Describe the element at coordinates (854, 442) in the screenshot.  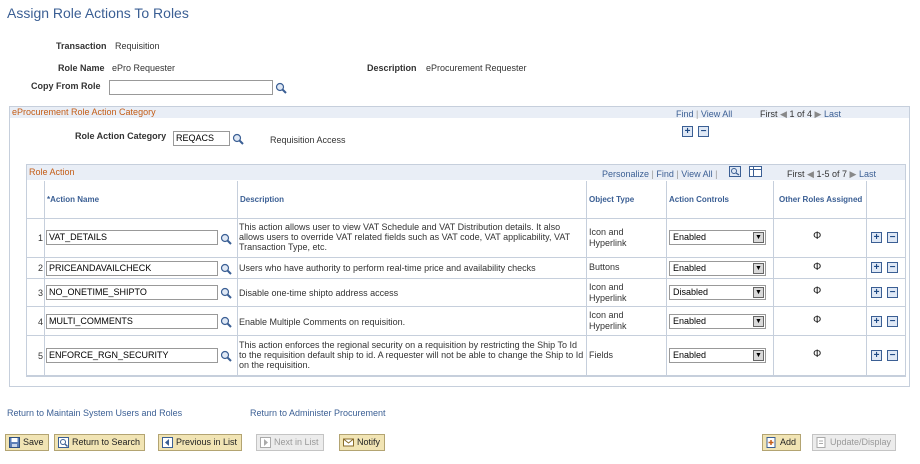
I see `update-display-button: Update/Display` at that location.